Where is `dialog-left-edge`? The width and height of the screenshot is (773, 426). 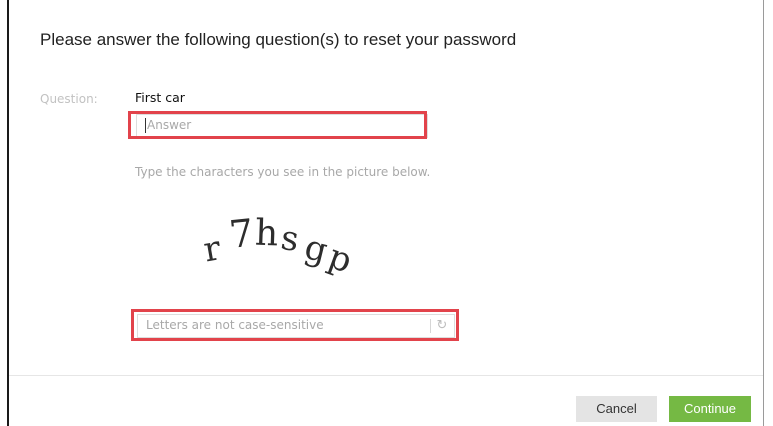
dialog-left-edge is located at coordinates (8, 213).